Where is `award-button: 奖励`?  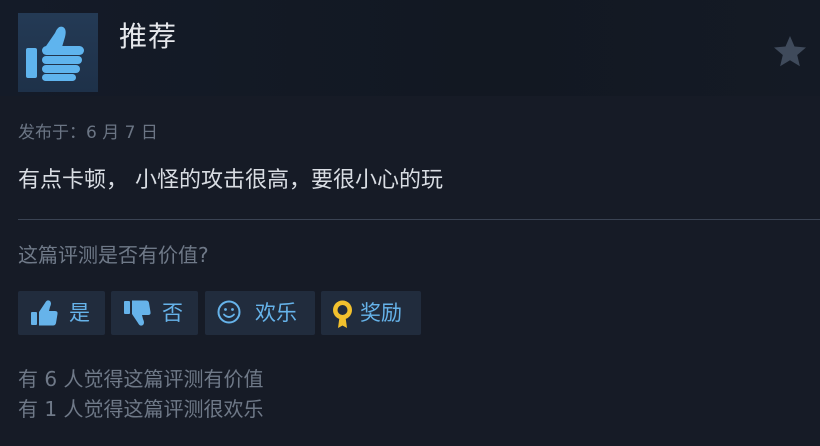
award-button: 奖励 is located at coordinates (371, 313).